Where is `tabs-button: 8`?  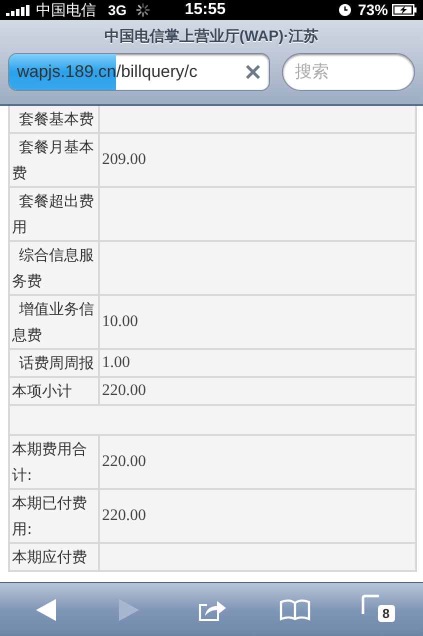
tabs-button: 8 is located at coordinates (378, 610).